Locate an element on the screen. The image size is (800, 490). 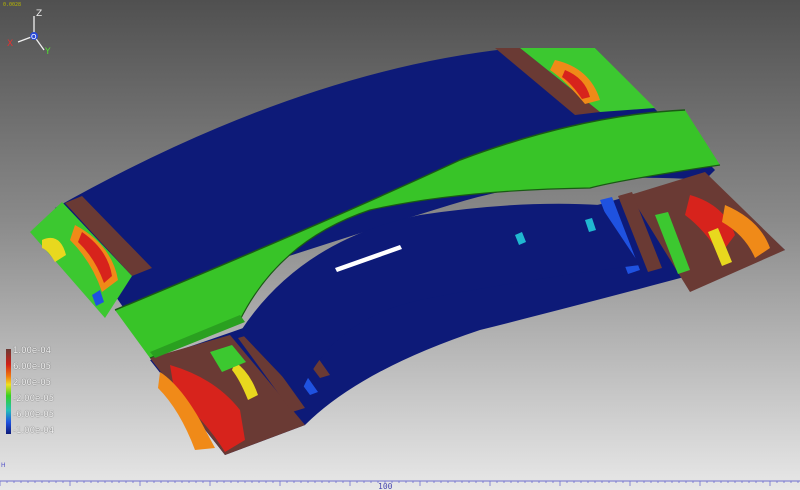
axis-origin-label: O is located at coordinates (34, 37).